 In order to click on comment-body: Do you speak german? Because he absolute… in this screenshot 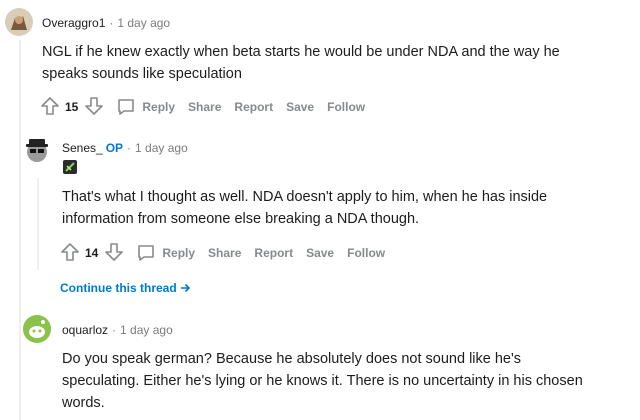, I will do `click(349, 381)`.